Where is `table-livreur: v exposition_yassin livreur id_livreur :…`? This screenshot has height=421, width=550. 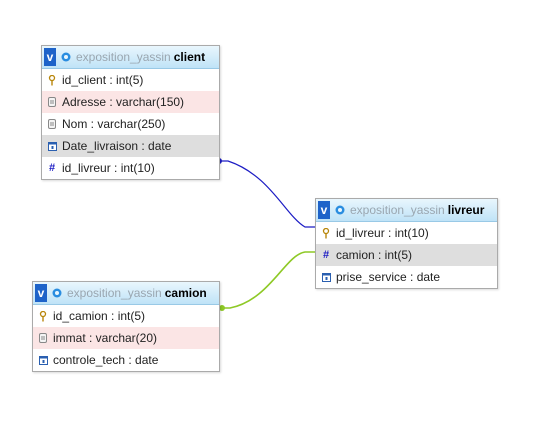
table-livreur: v exposition_yassin livreur id_livreur :… is located at coordinates (406, 243).